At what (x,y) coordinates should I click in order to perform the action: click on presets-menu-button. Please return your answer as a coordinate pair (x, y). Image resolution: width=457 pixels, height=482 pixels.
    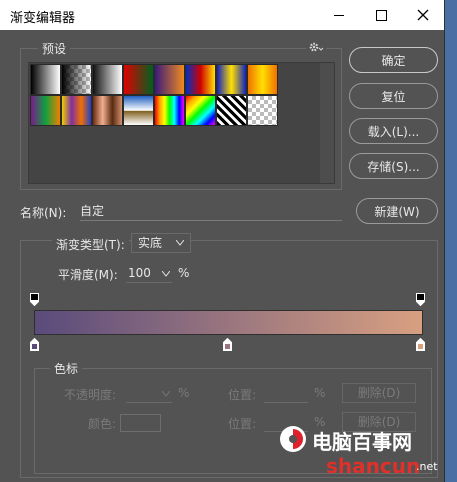
    Looking at the image, I should click on (316, 48).